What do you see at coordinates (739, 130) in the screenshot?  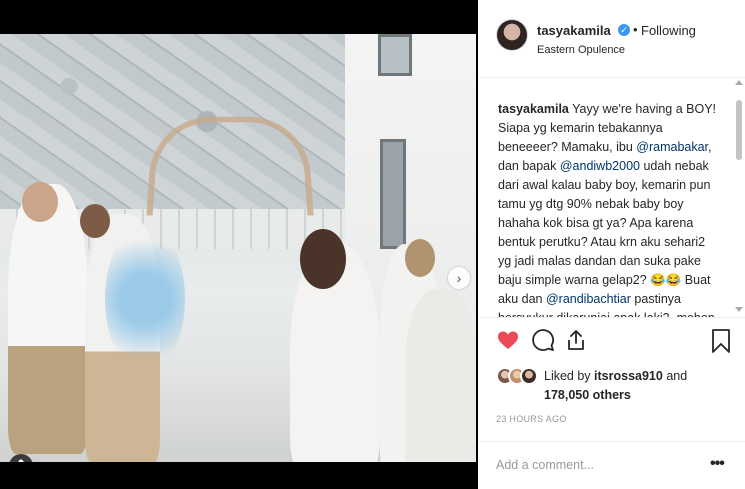 I see `scrollbar-thumb` at bounding box center [739, 130].